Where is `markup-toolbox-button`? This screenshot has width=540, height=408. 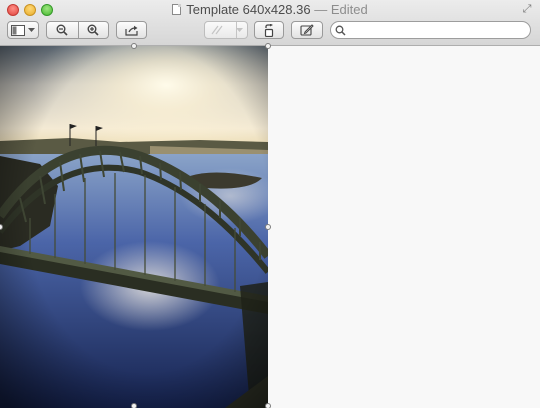 markup-toolbox-button is located at coordinates (226, 30).